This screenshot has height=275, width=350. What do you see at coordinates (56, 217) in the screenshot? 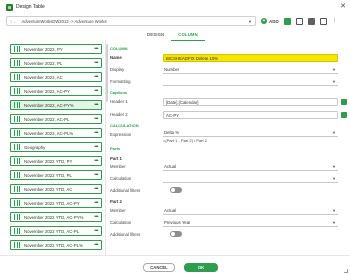
I see `list-item: November 2022 YTD, AC-PY% •••` at bounding box center [56, 217].